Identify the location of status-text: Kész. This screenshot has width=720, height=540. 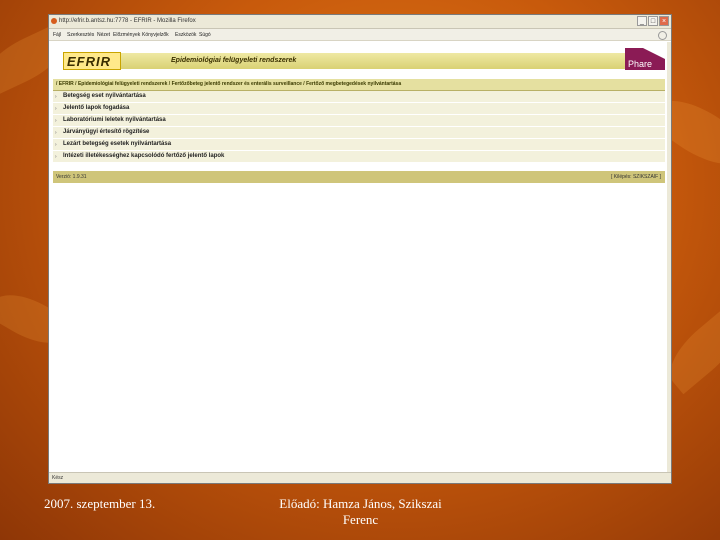
(58, 478).